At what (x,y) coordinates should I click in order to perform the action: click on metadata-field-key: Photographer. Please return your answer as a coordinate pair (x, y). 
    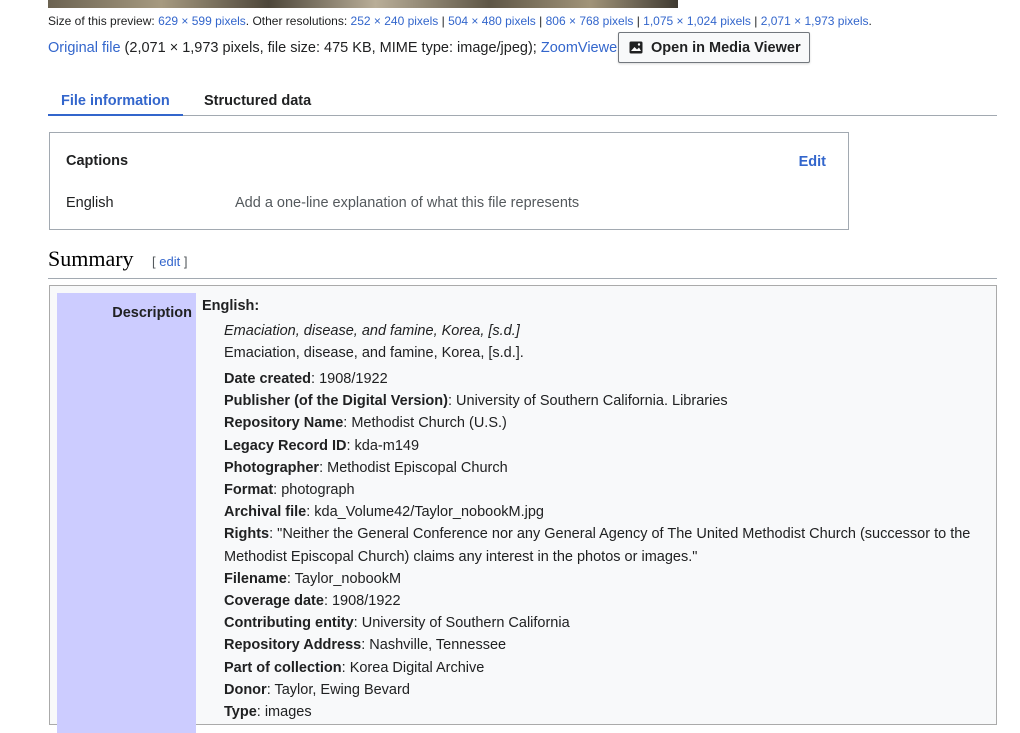
    Looking at the image, I should click on (272, 467).